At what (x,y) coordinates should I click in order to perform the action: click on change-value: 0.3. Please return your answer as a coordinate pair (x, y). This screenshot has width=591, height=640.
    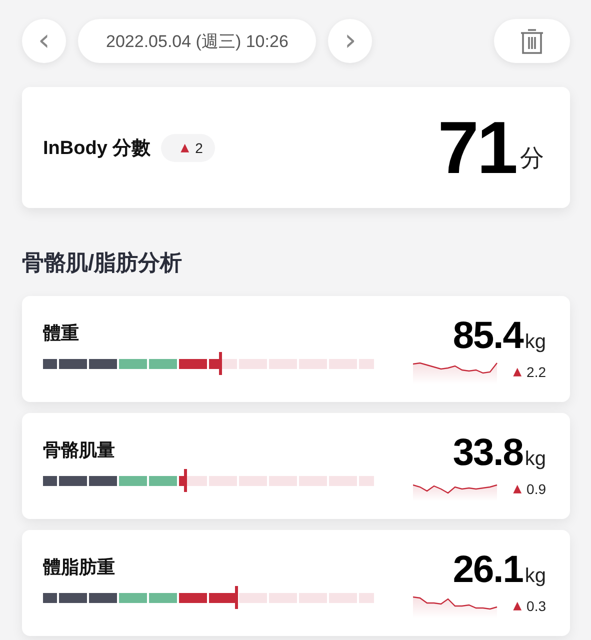
    Looking at the image, I should click on (536, 606).